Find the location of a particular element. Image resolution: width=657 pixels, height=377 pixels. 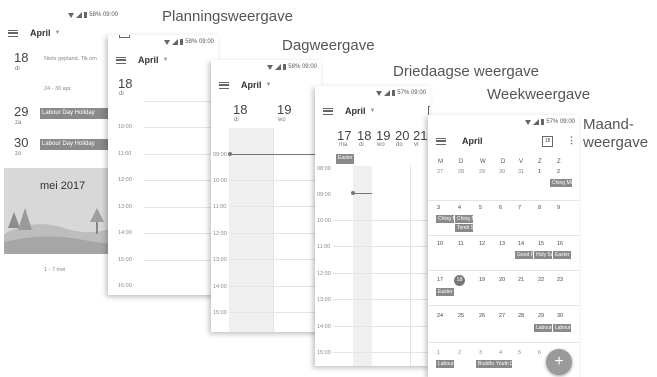

current-time-dot is located at coordinates (230, 154).